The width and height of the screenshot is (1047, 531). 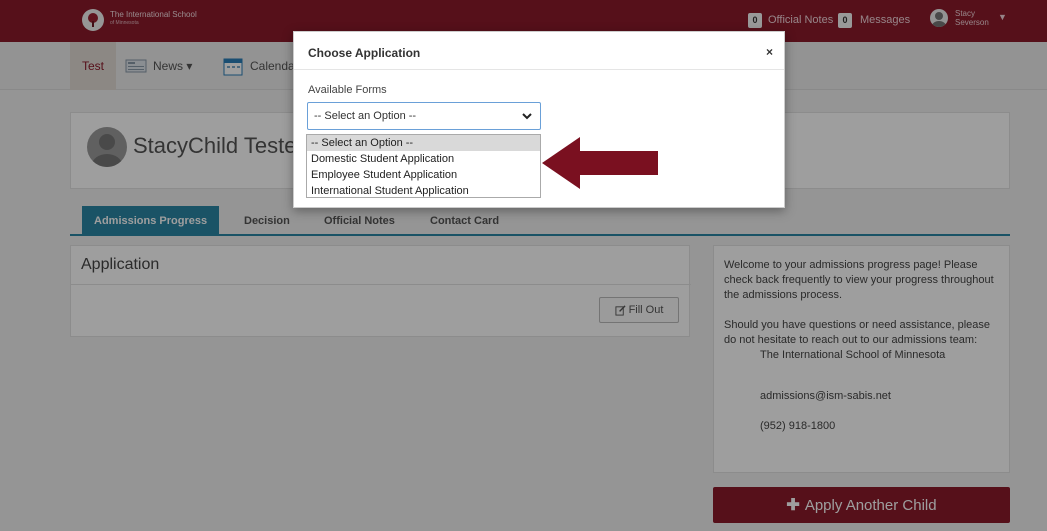 I want to click on available-forms-select: -- Select an Option --, so click(x=424, y=116).